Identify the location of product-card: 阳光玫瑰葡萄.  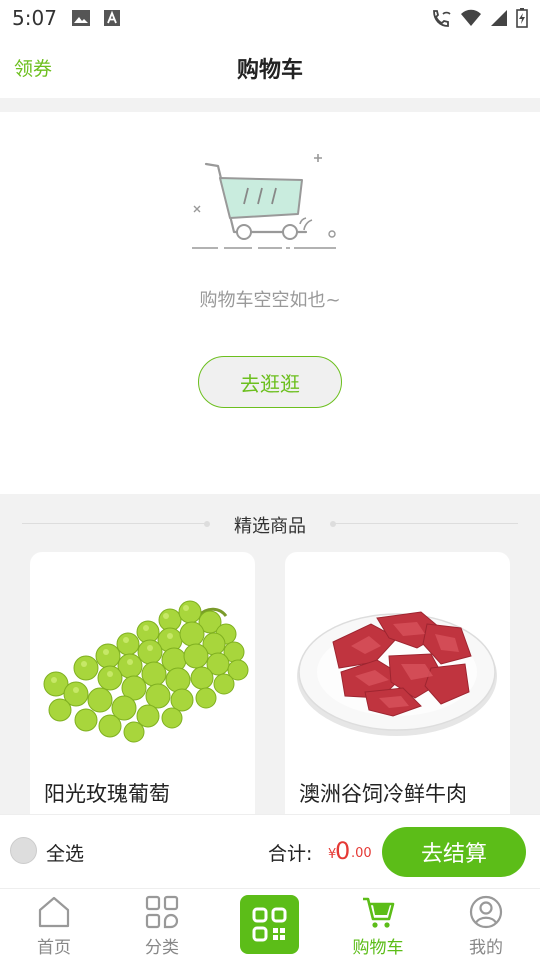
(142, 683).